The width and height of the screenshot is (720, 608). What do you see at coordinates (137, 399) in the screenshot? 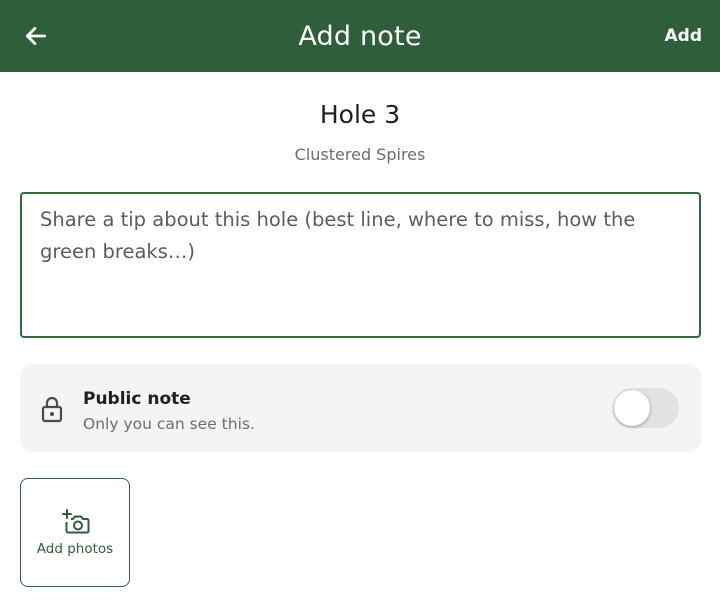
I see `public-note-label: Public note` at bounding box center [137, 399].